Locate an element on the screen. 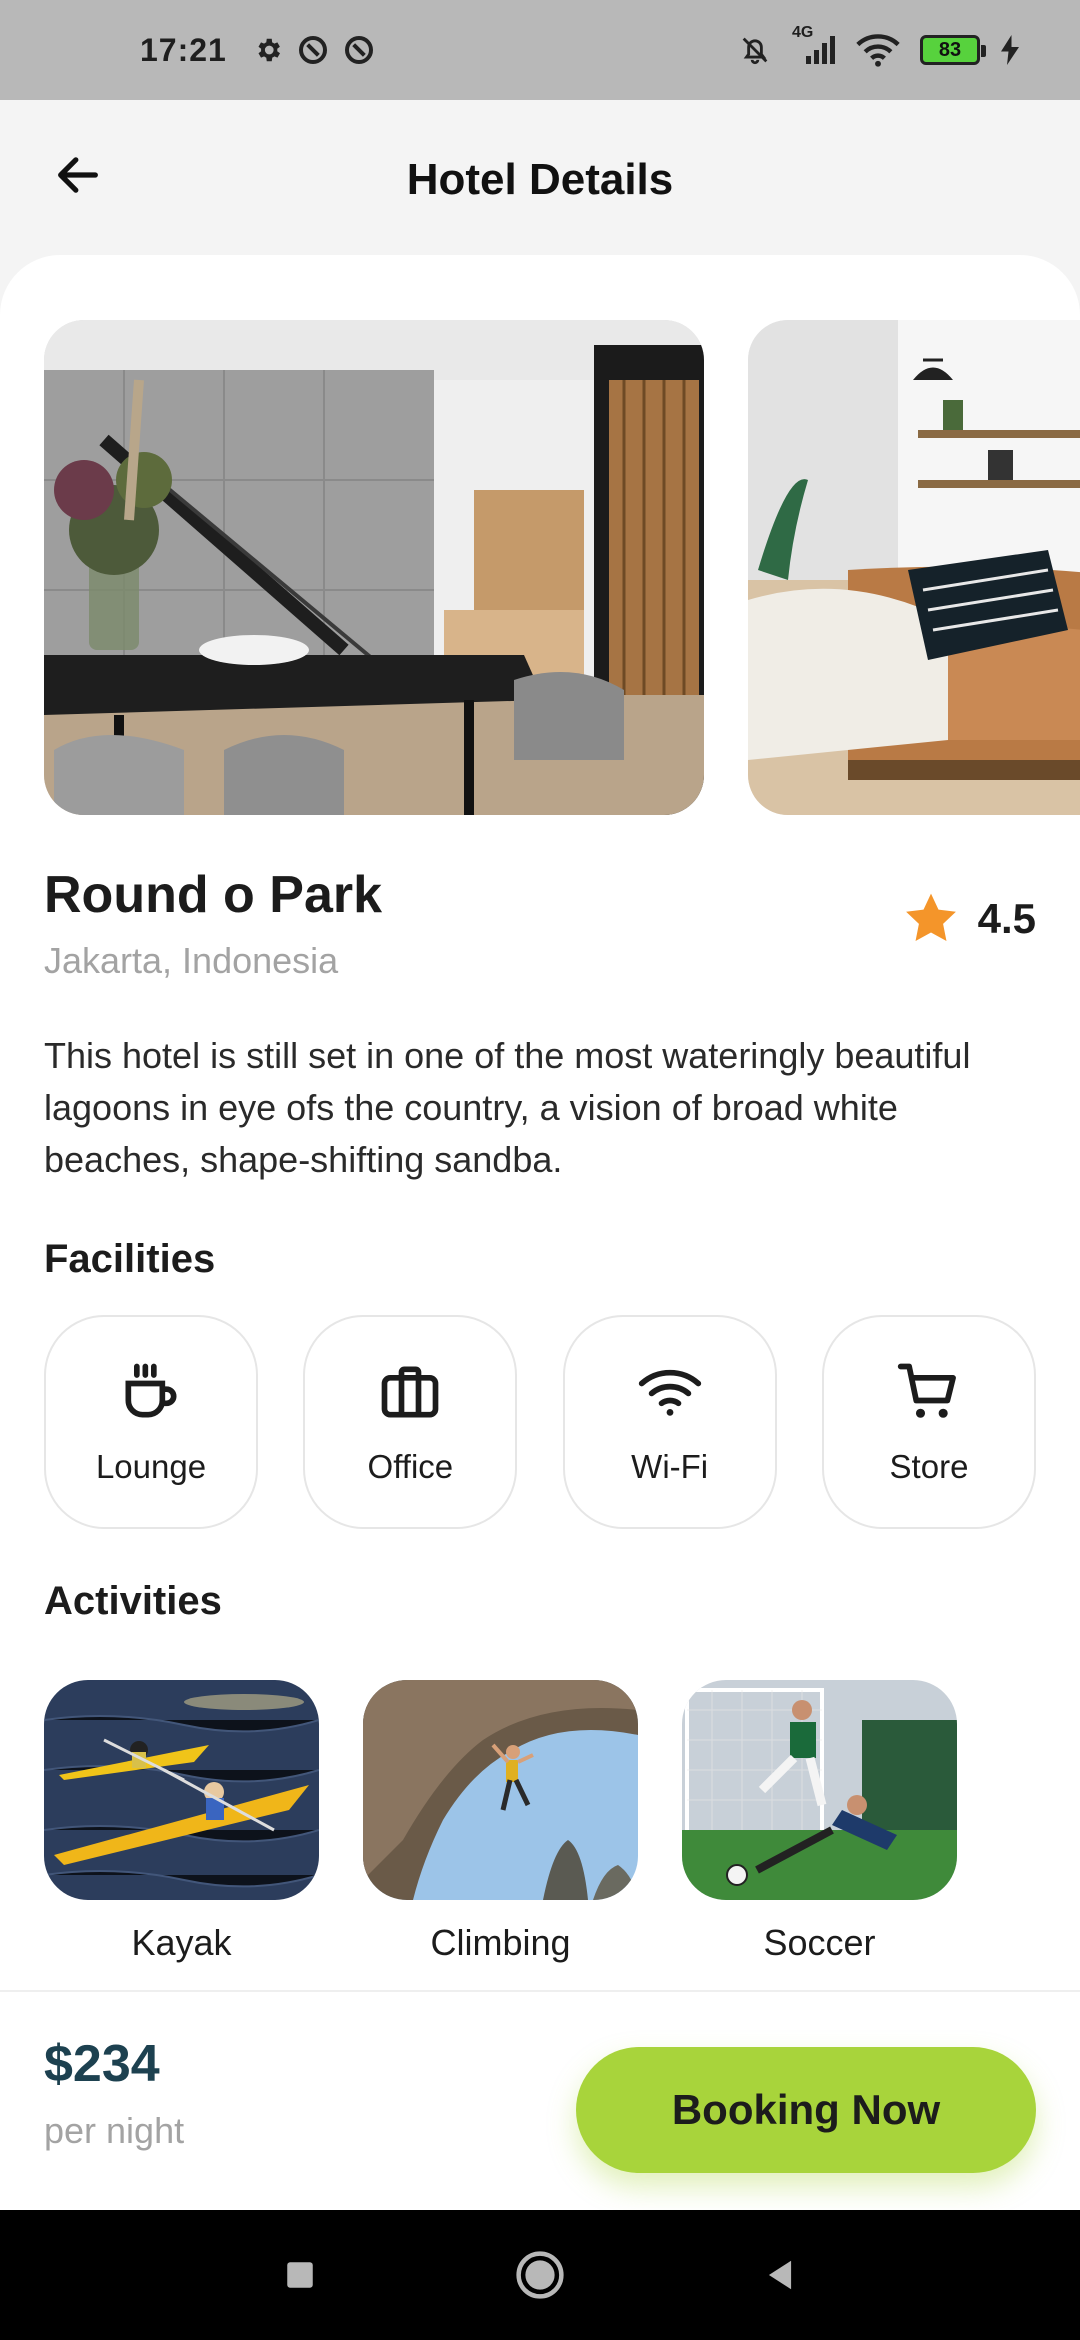 This screenshot has width=1080, height=2340. gallery-image-living-room is located at coordinates (914, 567).